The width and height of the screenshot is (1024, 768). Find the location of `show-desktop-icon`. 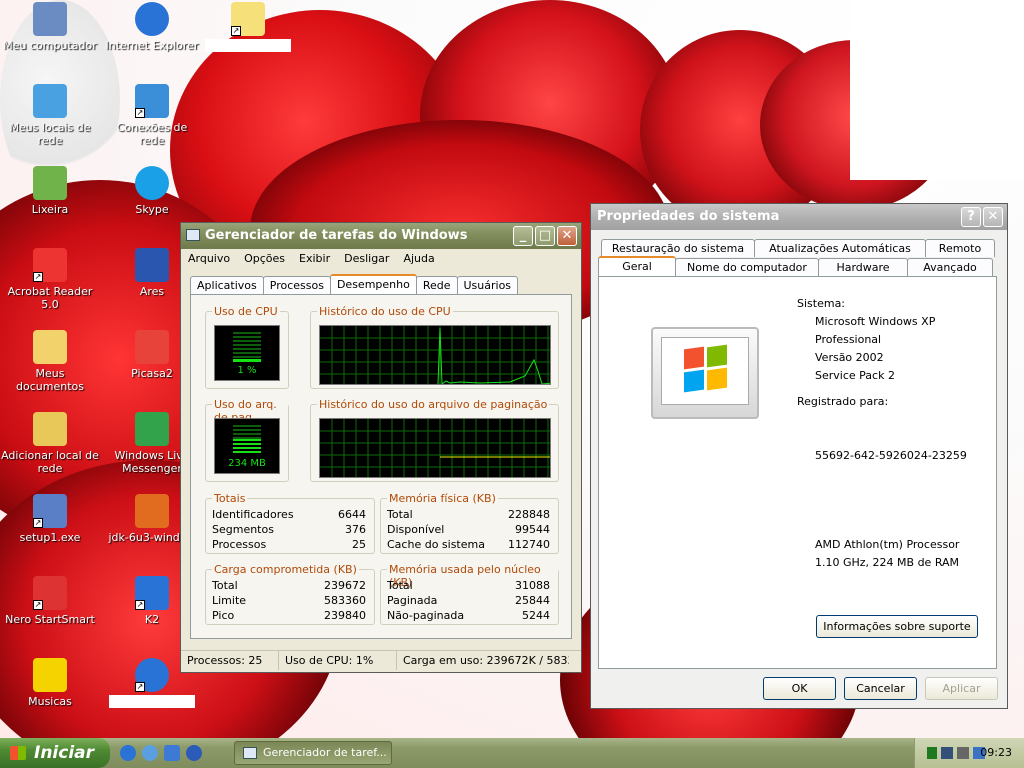

show-desktop-icon is located at coordinates (172, 753).